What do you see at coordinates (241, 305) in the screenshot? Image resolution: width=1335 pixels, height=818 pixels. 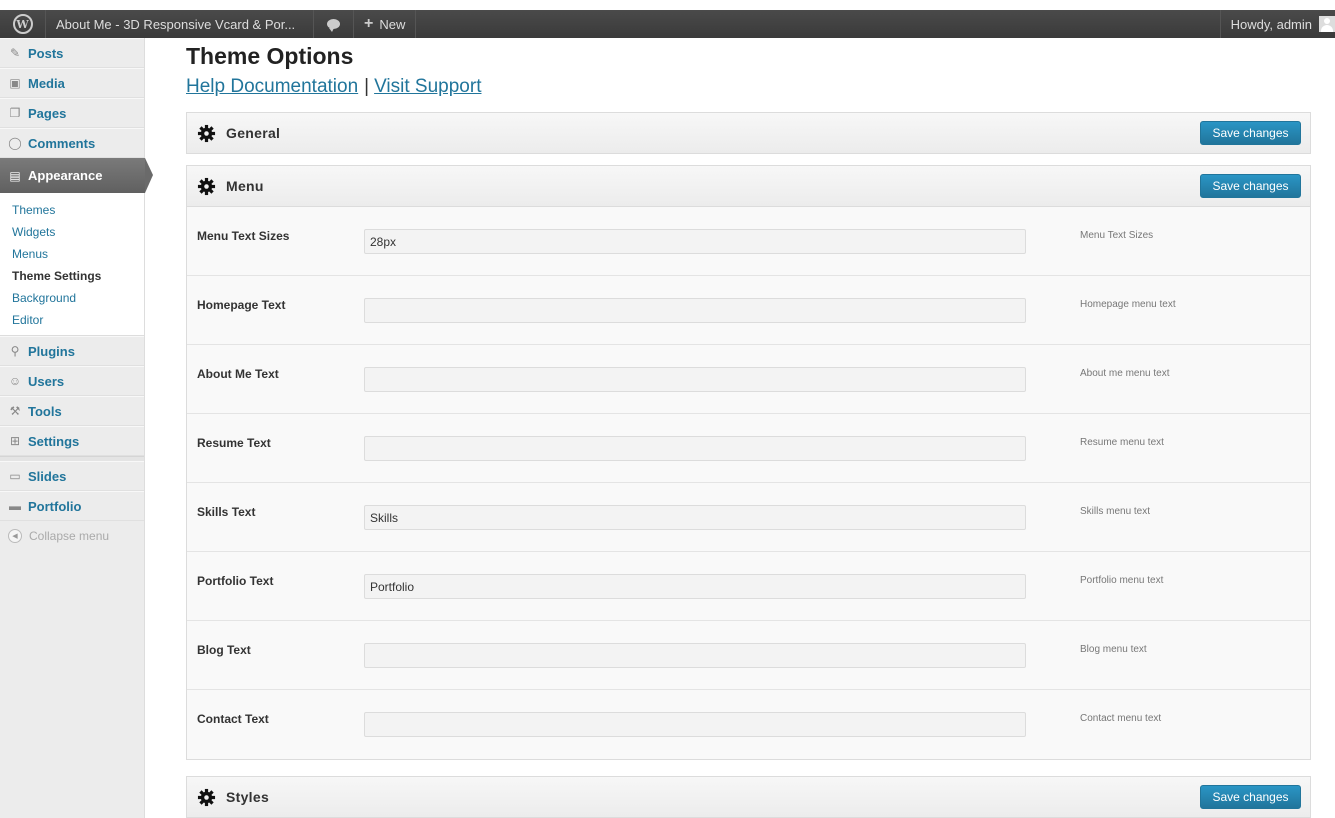 I see `option-label: Homepage Text` at bounding box center [241, 305].